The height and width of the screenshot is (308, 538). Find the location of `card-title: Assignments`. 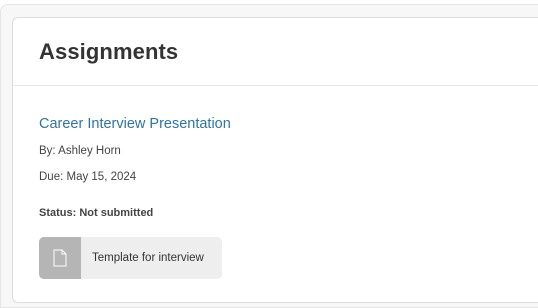

card-title: Assignments is located at coordinates (109, 51).